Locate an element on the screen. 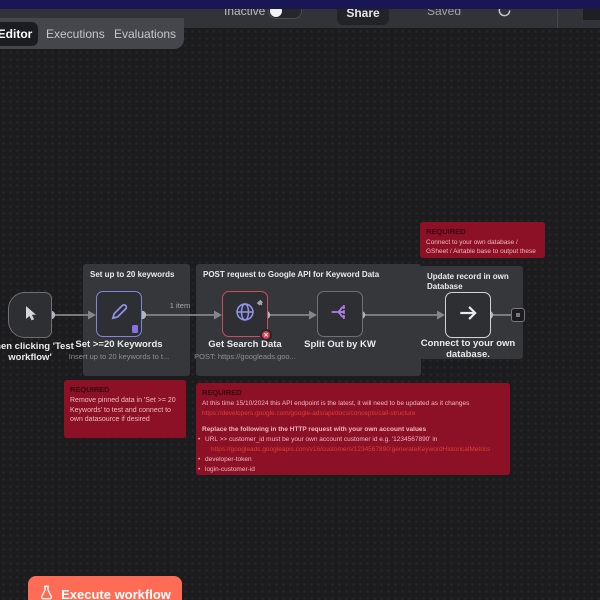 Image resolution: width=600 pixels, height=600 pixels. node-connect-database is located at coordinates (468, 315).